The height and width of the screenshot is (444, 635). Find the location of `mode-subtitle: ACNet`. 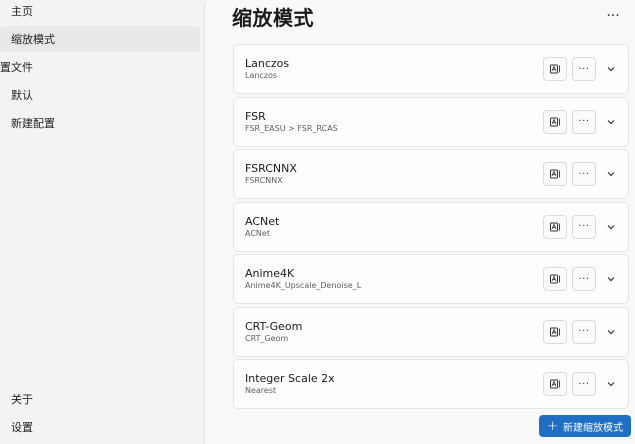

mode-subtitle: ACNet is located at coordinates (257, 233).